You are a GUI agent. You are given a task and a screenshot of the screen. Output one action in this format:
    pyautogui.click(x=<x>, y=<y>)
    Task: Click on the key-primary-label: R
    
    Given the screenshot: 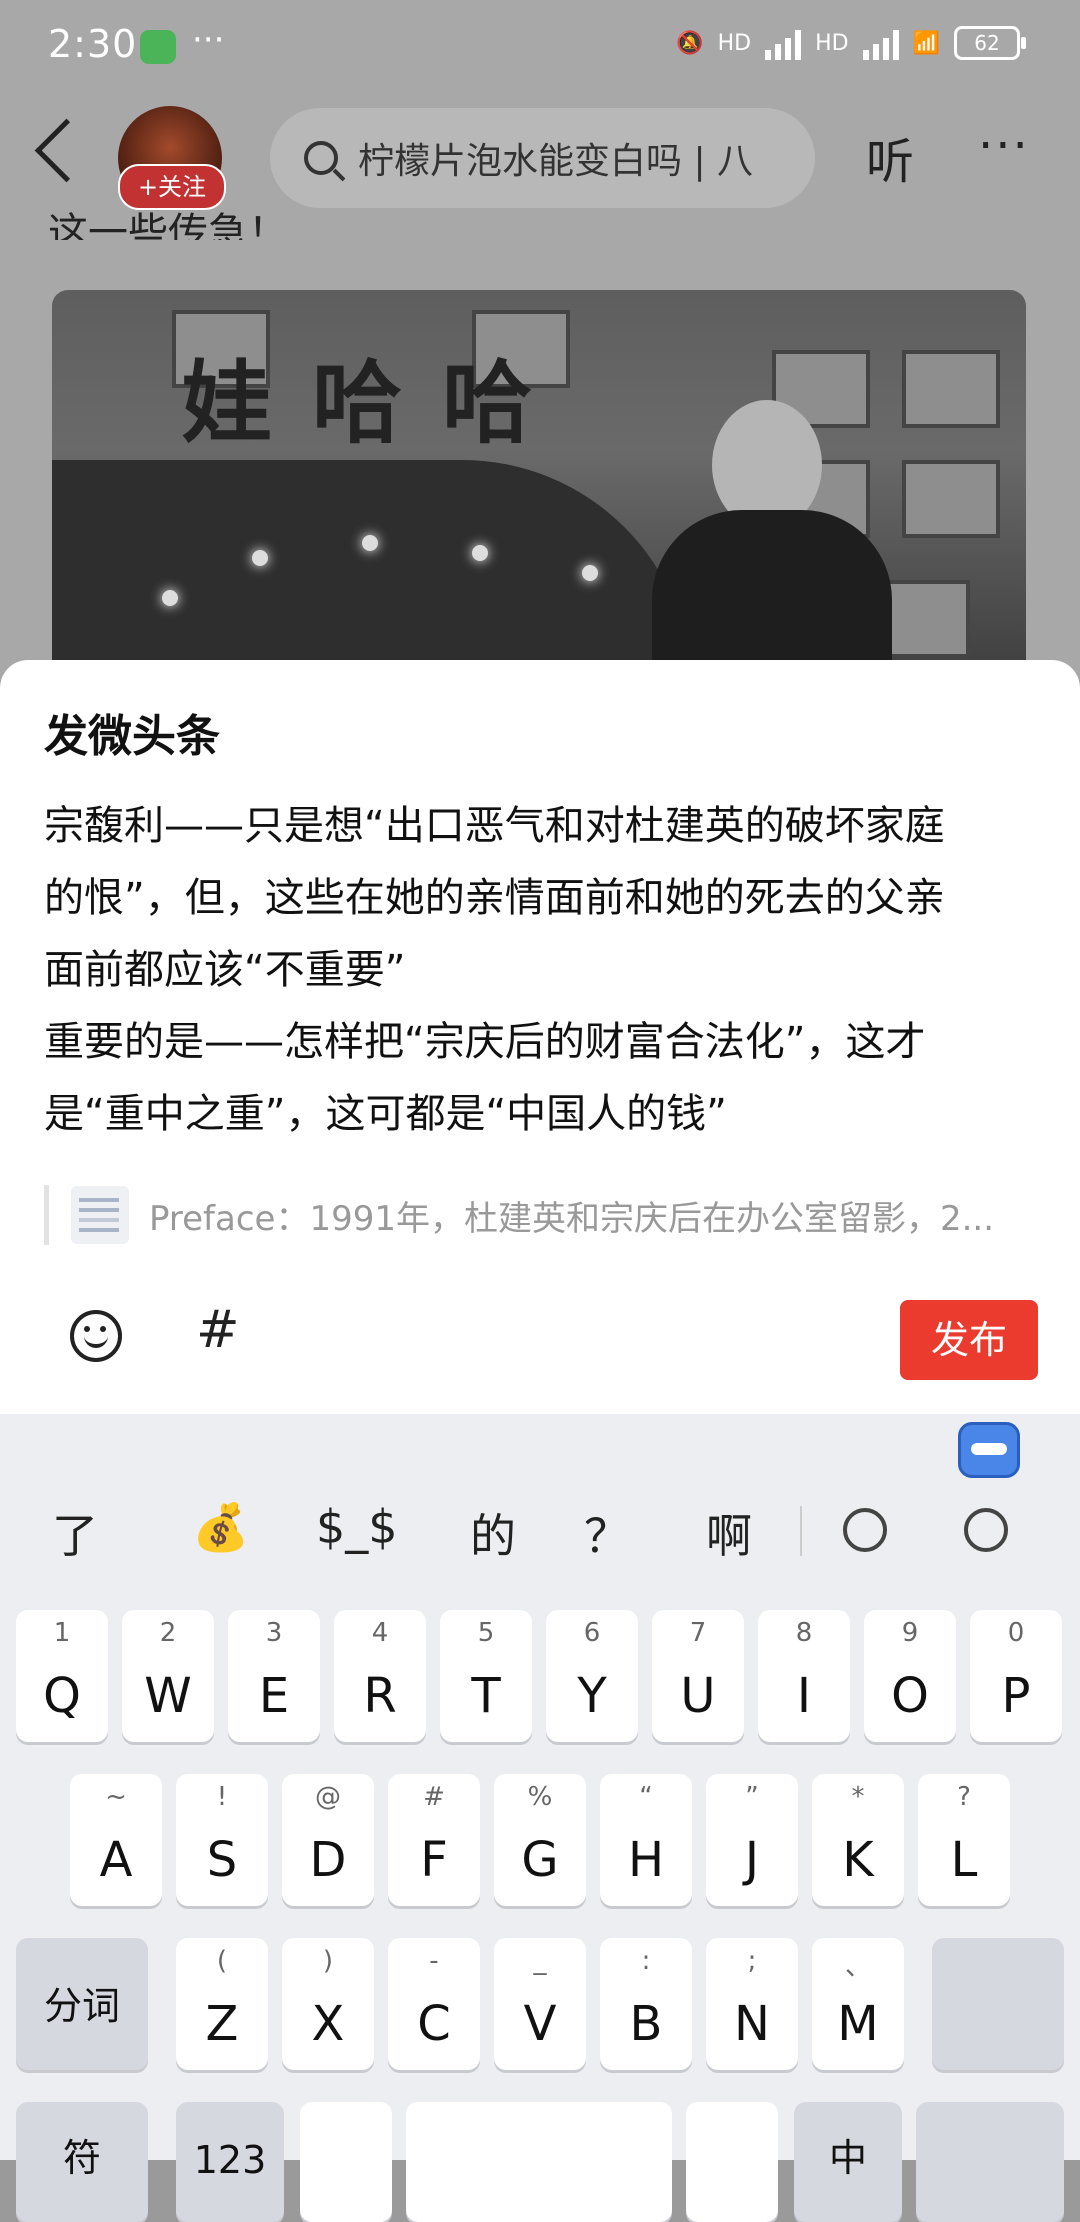 What is the action you would take?
    pyautogui.click(x=380, y=1696)
    